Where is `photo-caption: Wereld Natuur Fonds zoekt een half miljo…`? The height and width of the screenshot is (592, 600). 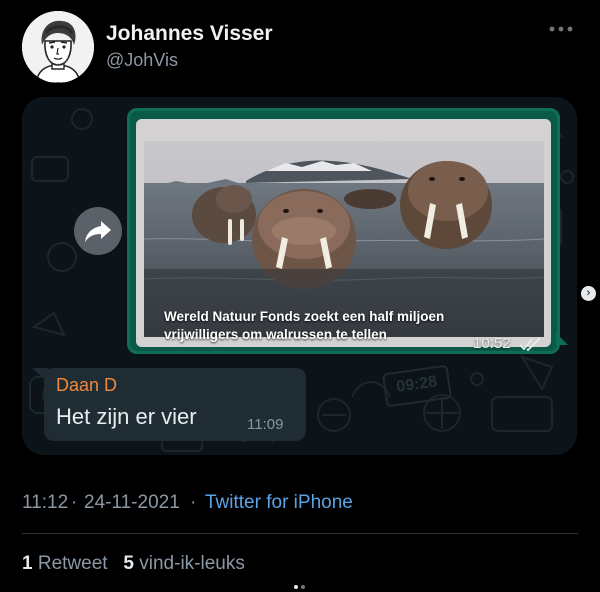
photo-caption: Wereld Natuur Fonds zoekt een half miljo… is located at coordinates (334, 326).